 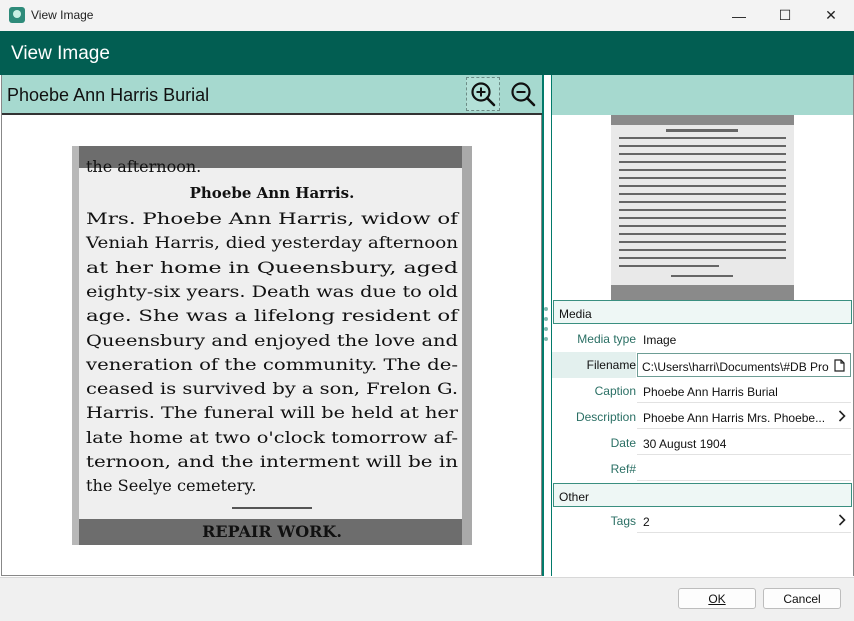 I want to click on window-title: View Image, so click(x=62, y=15).